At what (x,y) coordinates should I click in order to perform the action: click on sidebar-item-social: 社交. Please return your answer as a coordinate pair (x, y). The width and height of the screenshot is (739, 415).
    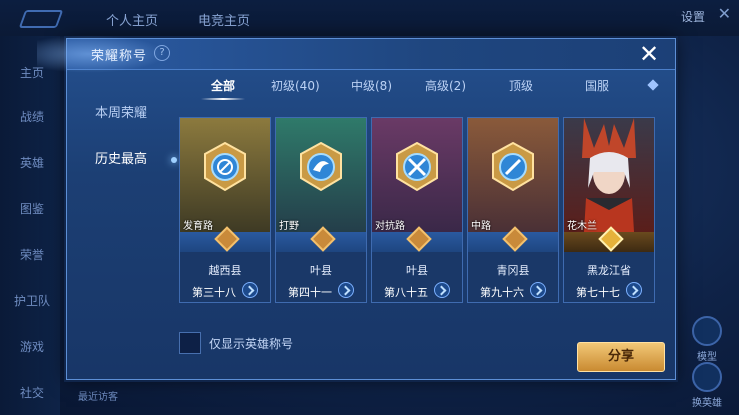
    Looking at the image, I should click on (32, 392).